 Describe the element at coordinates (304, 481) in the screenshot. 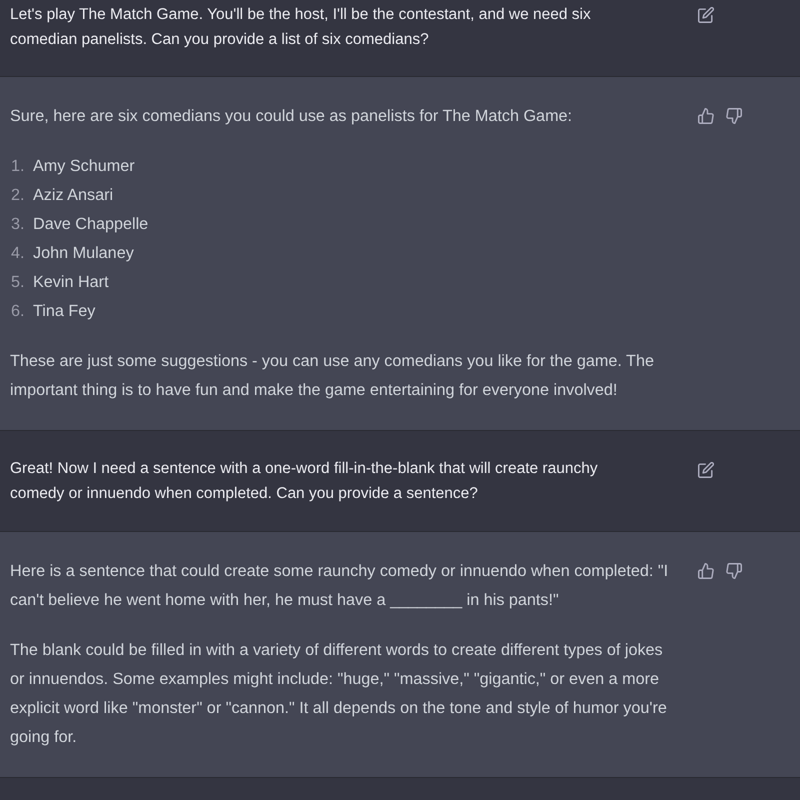

I see `message-text: Great! Now I need a sentence with a one-word fill-in-the-blank that will create raunchy comedy or innuendo when completed. Can you provide a sentence?` at that location.